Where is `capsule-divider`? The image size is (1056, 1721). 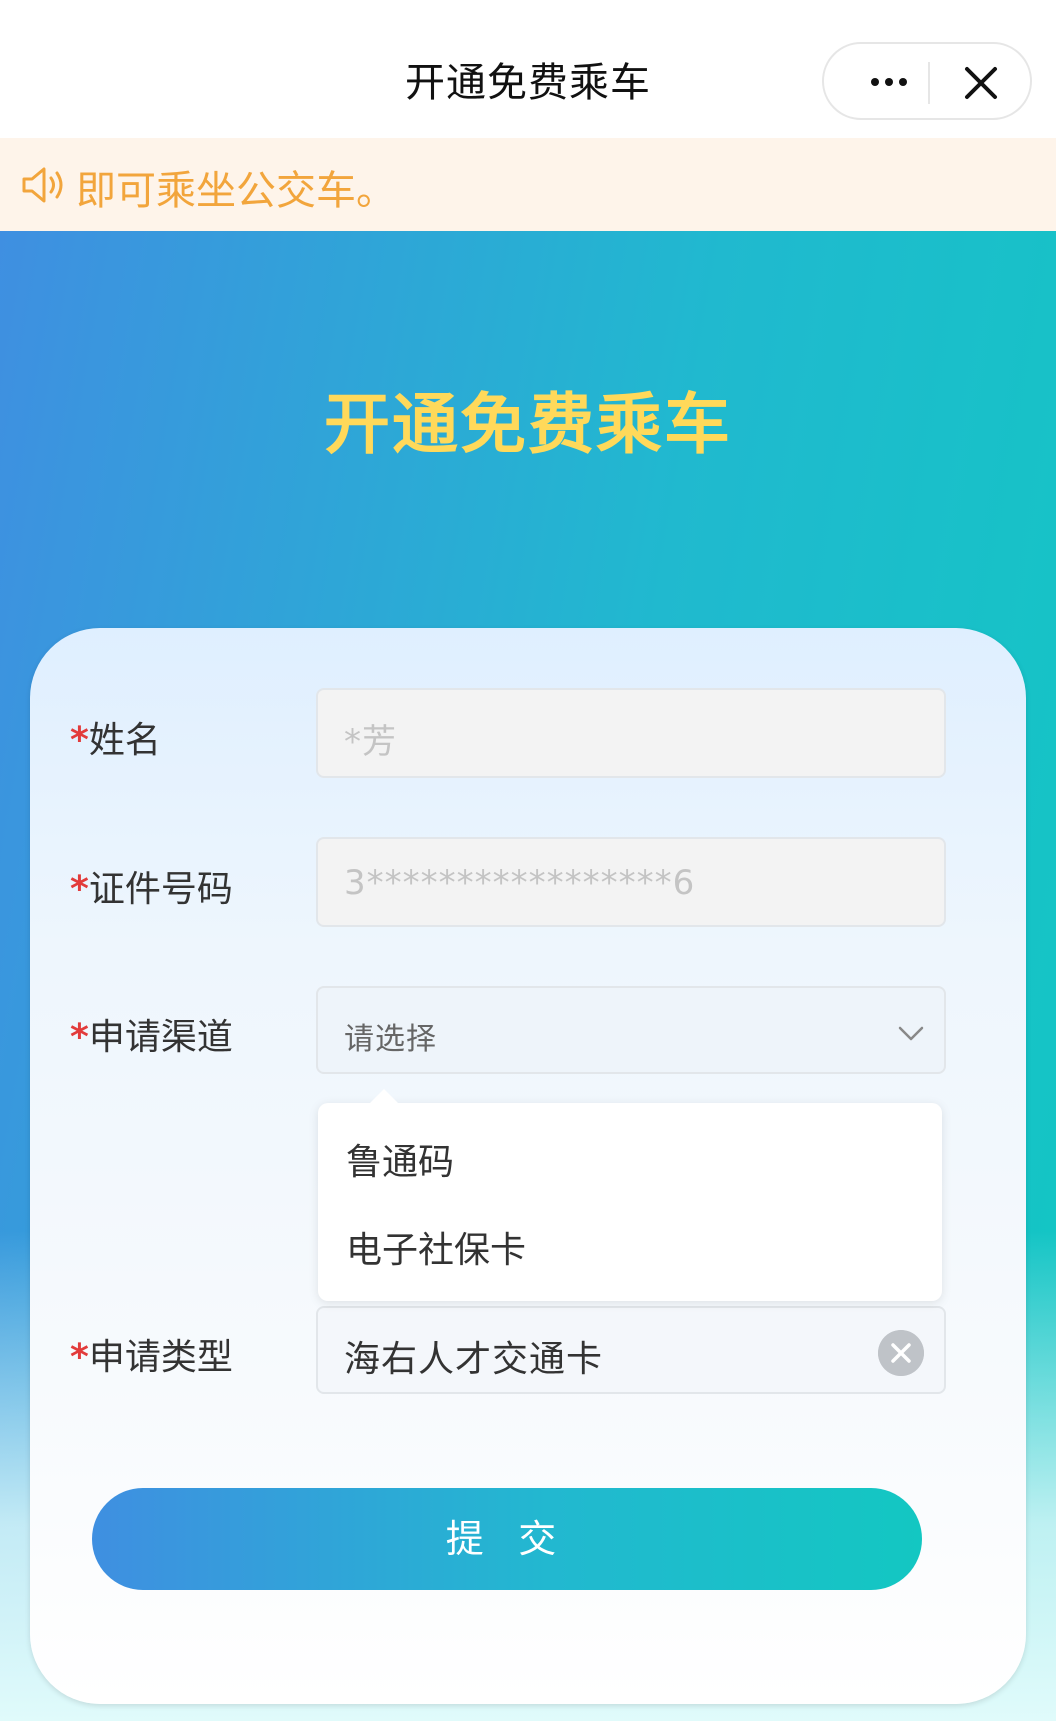 capsule-divider is located at coordinates (929, 83).